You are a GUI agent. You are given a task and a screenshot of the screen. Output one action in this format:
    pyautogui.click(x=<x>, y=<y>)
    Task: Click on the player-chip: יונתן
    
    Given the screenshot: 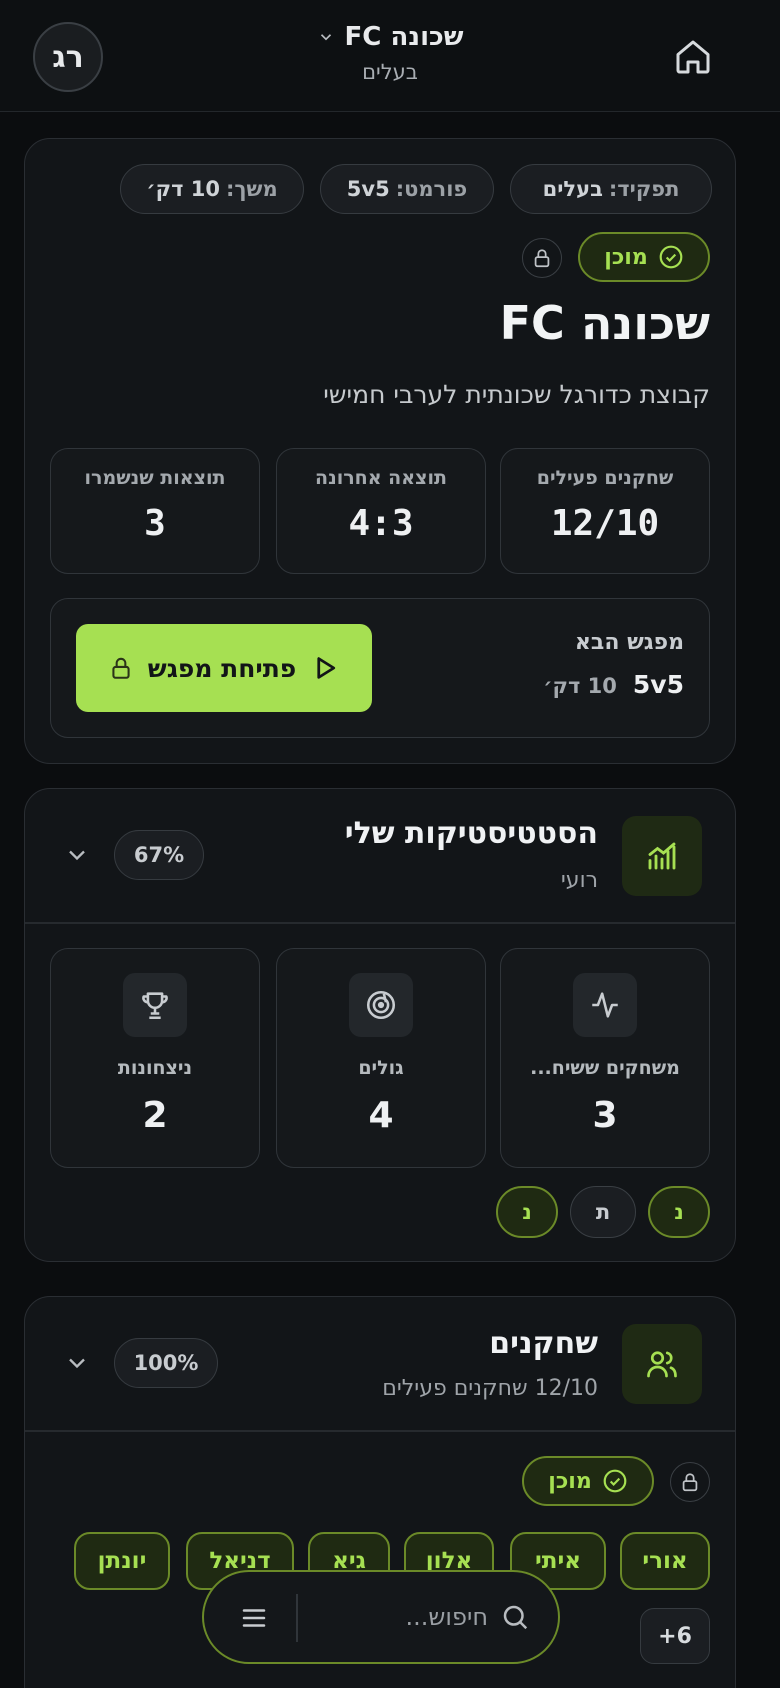 What is the action you would take?
    pyautogui.click(x=122, y=1561)
    